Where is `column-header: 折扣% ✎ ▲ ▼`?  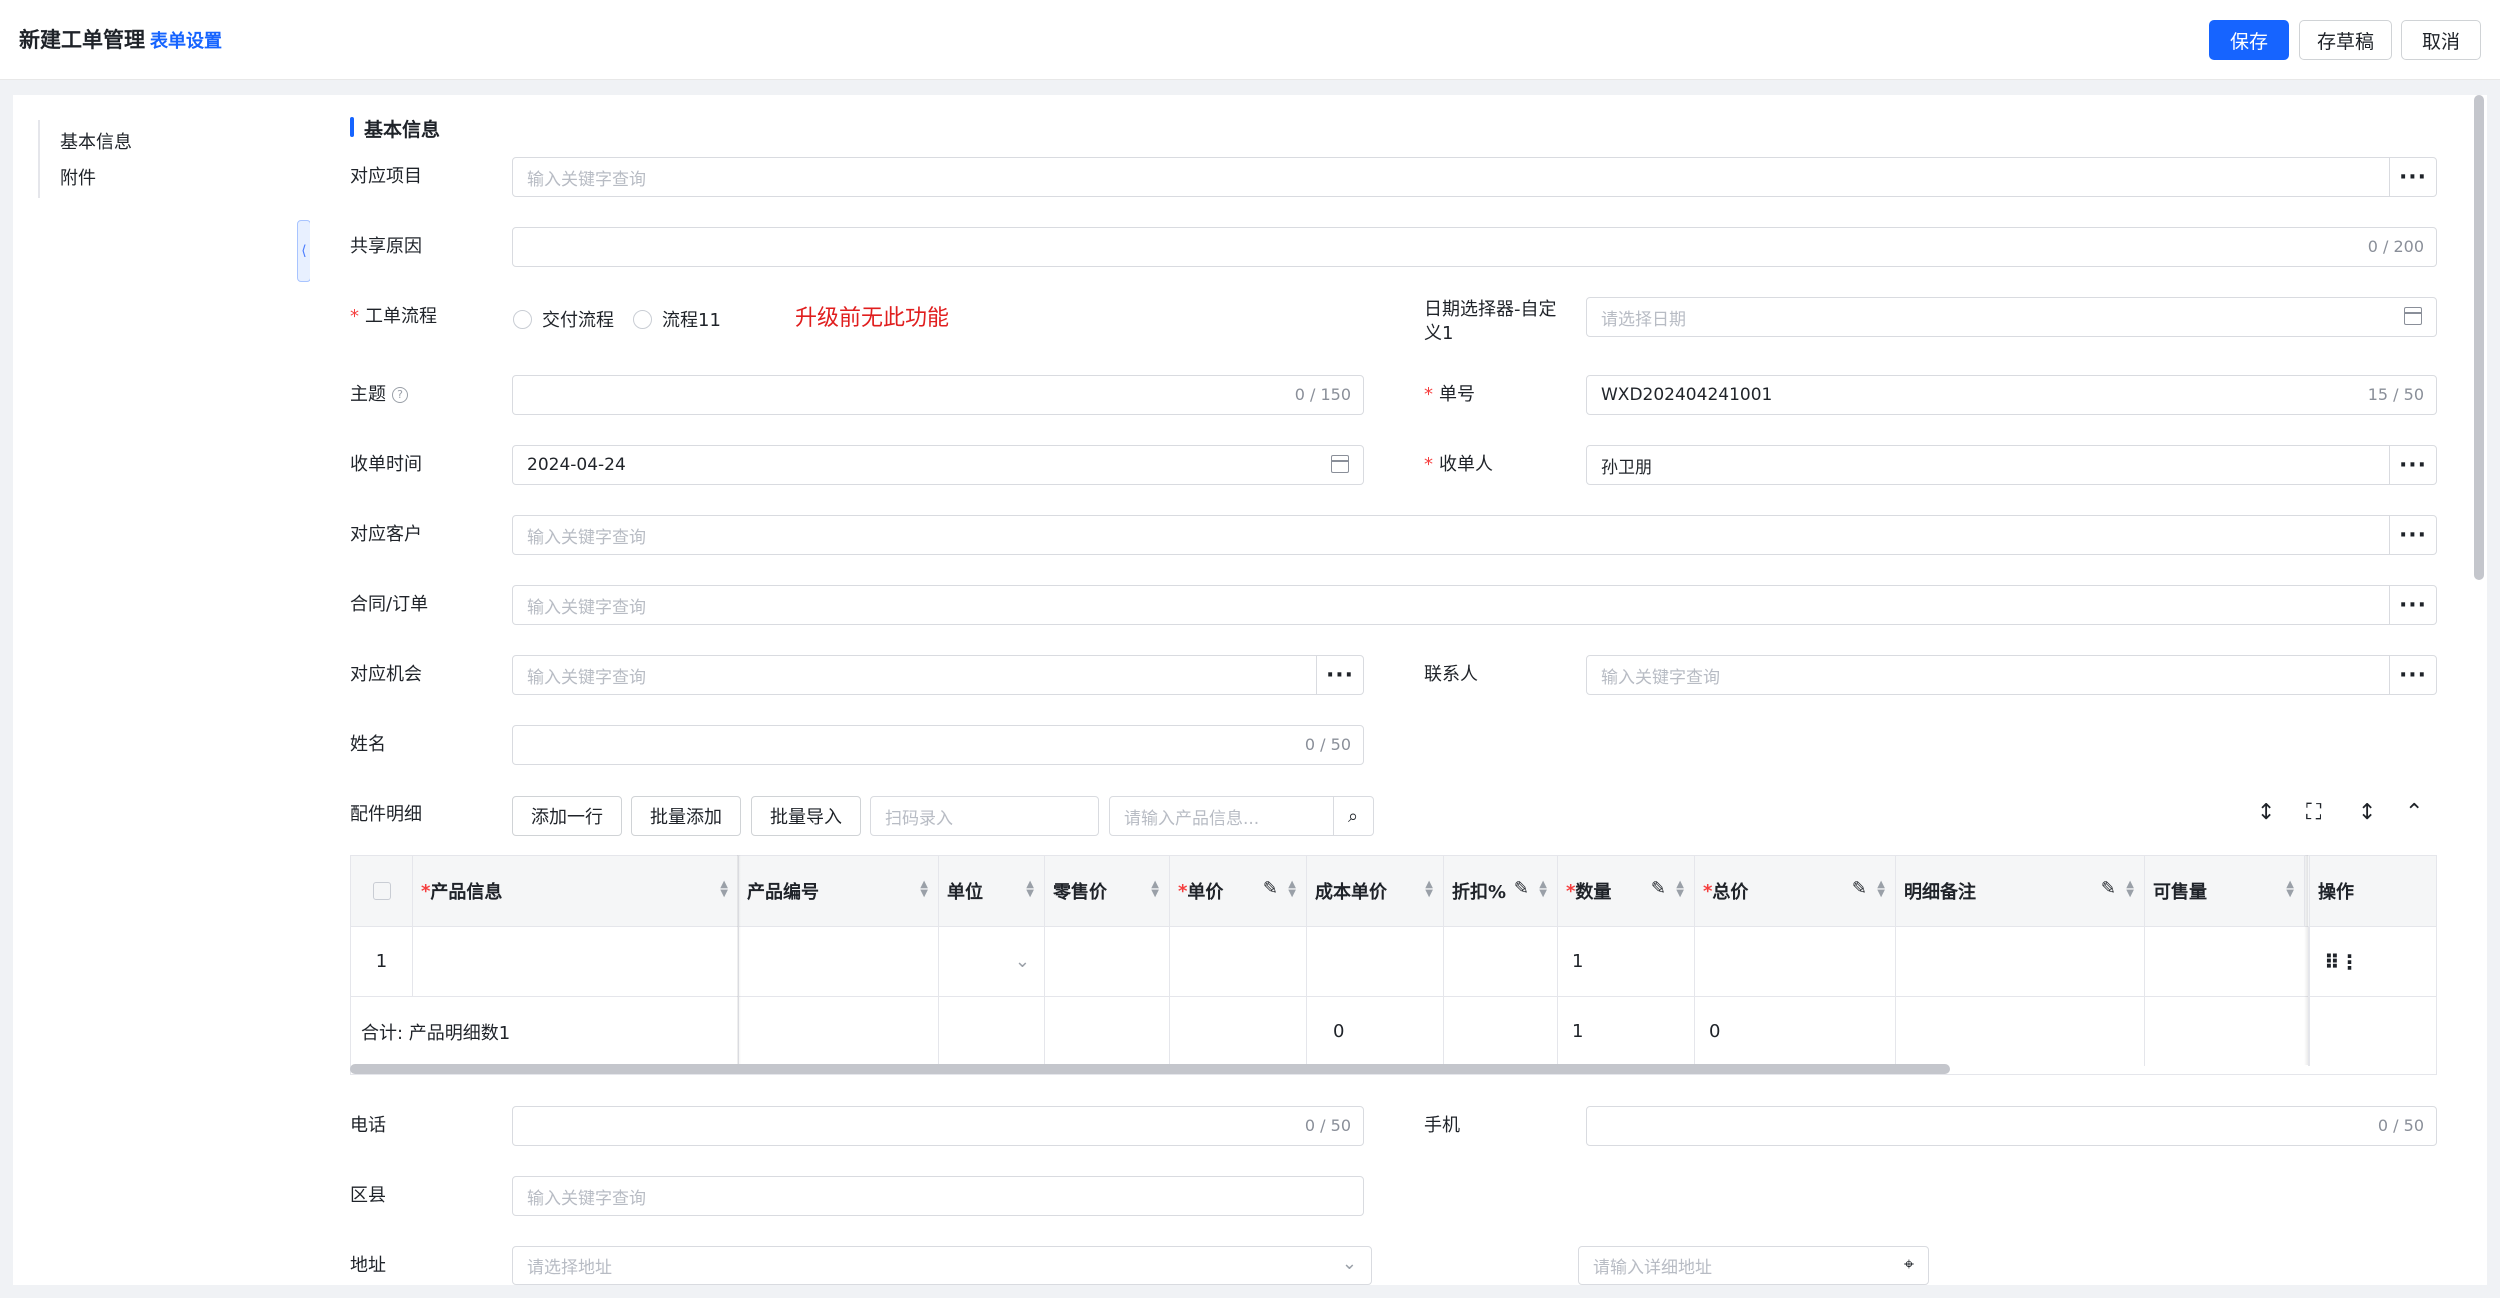
column-header: 折扣% ✎ ▲ ▼ is located at coordinates (1501, 891).